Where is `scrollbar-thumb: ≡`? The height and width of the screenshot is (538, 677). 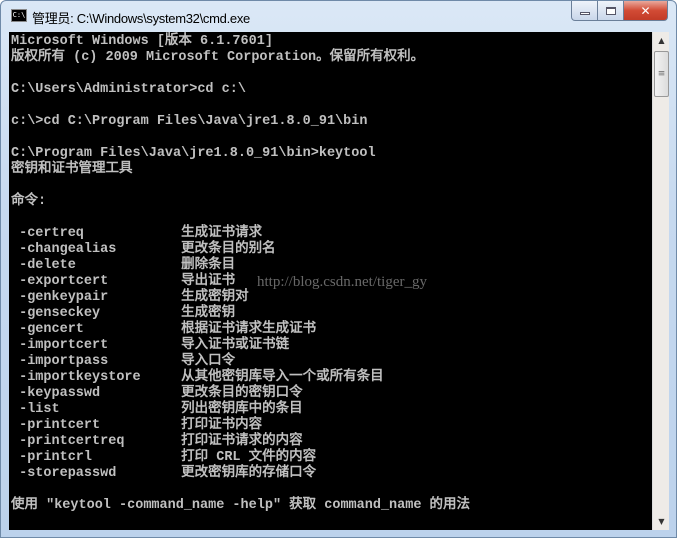 scrollbar-thumb: ≡ is located at coordinates (661, 74).